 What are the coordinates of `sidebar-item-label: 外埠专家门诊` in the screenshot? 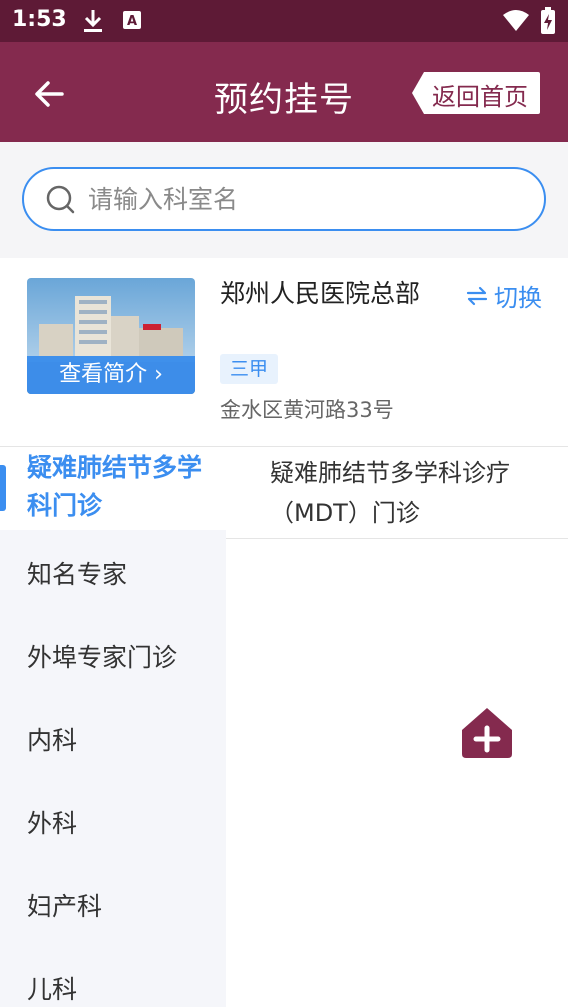 It's located at (102, 657).